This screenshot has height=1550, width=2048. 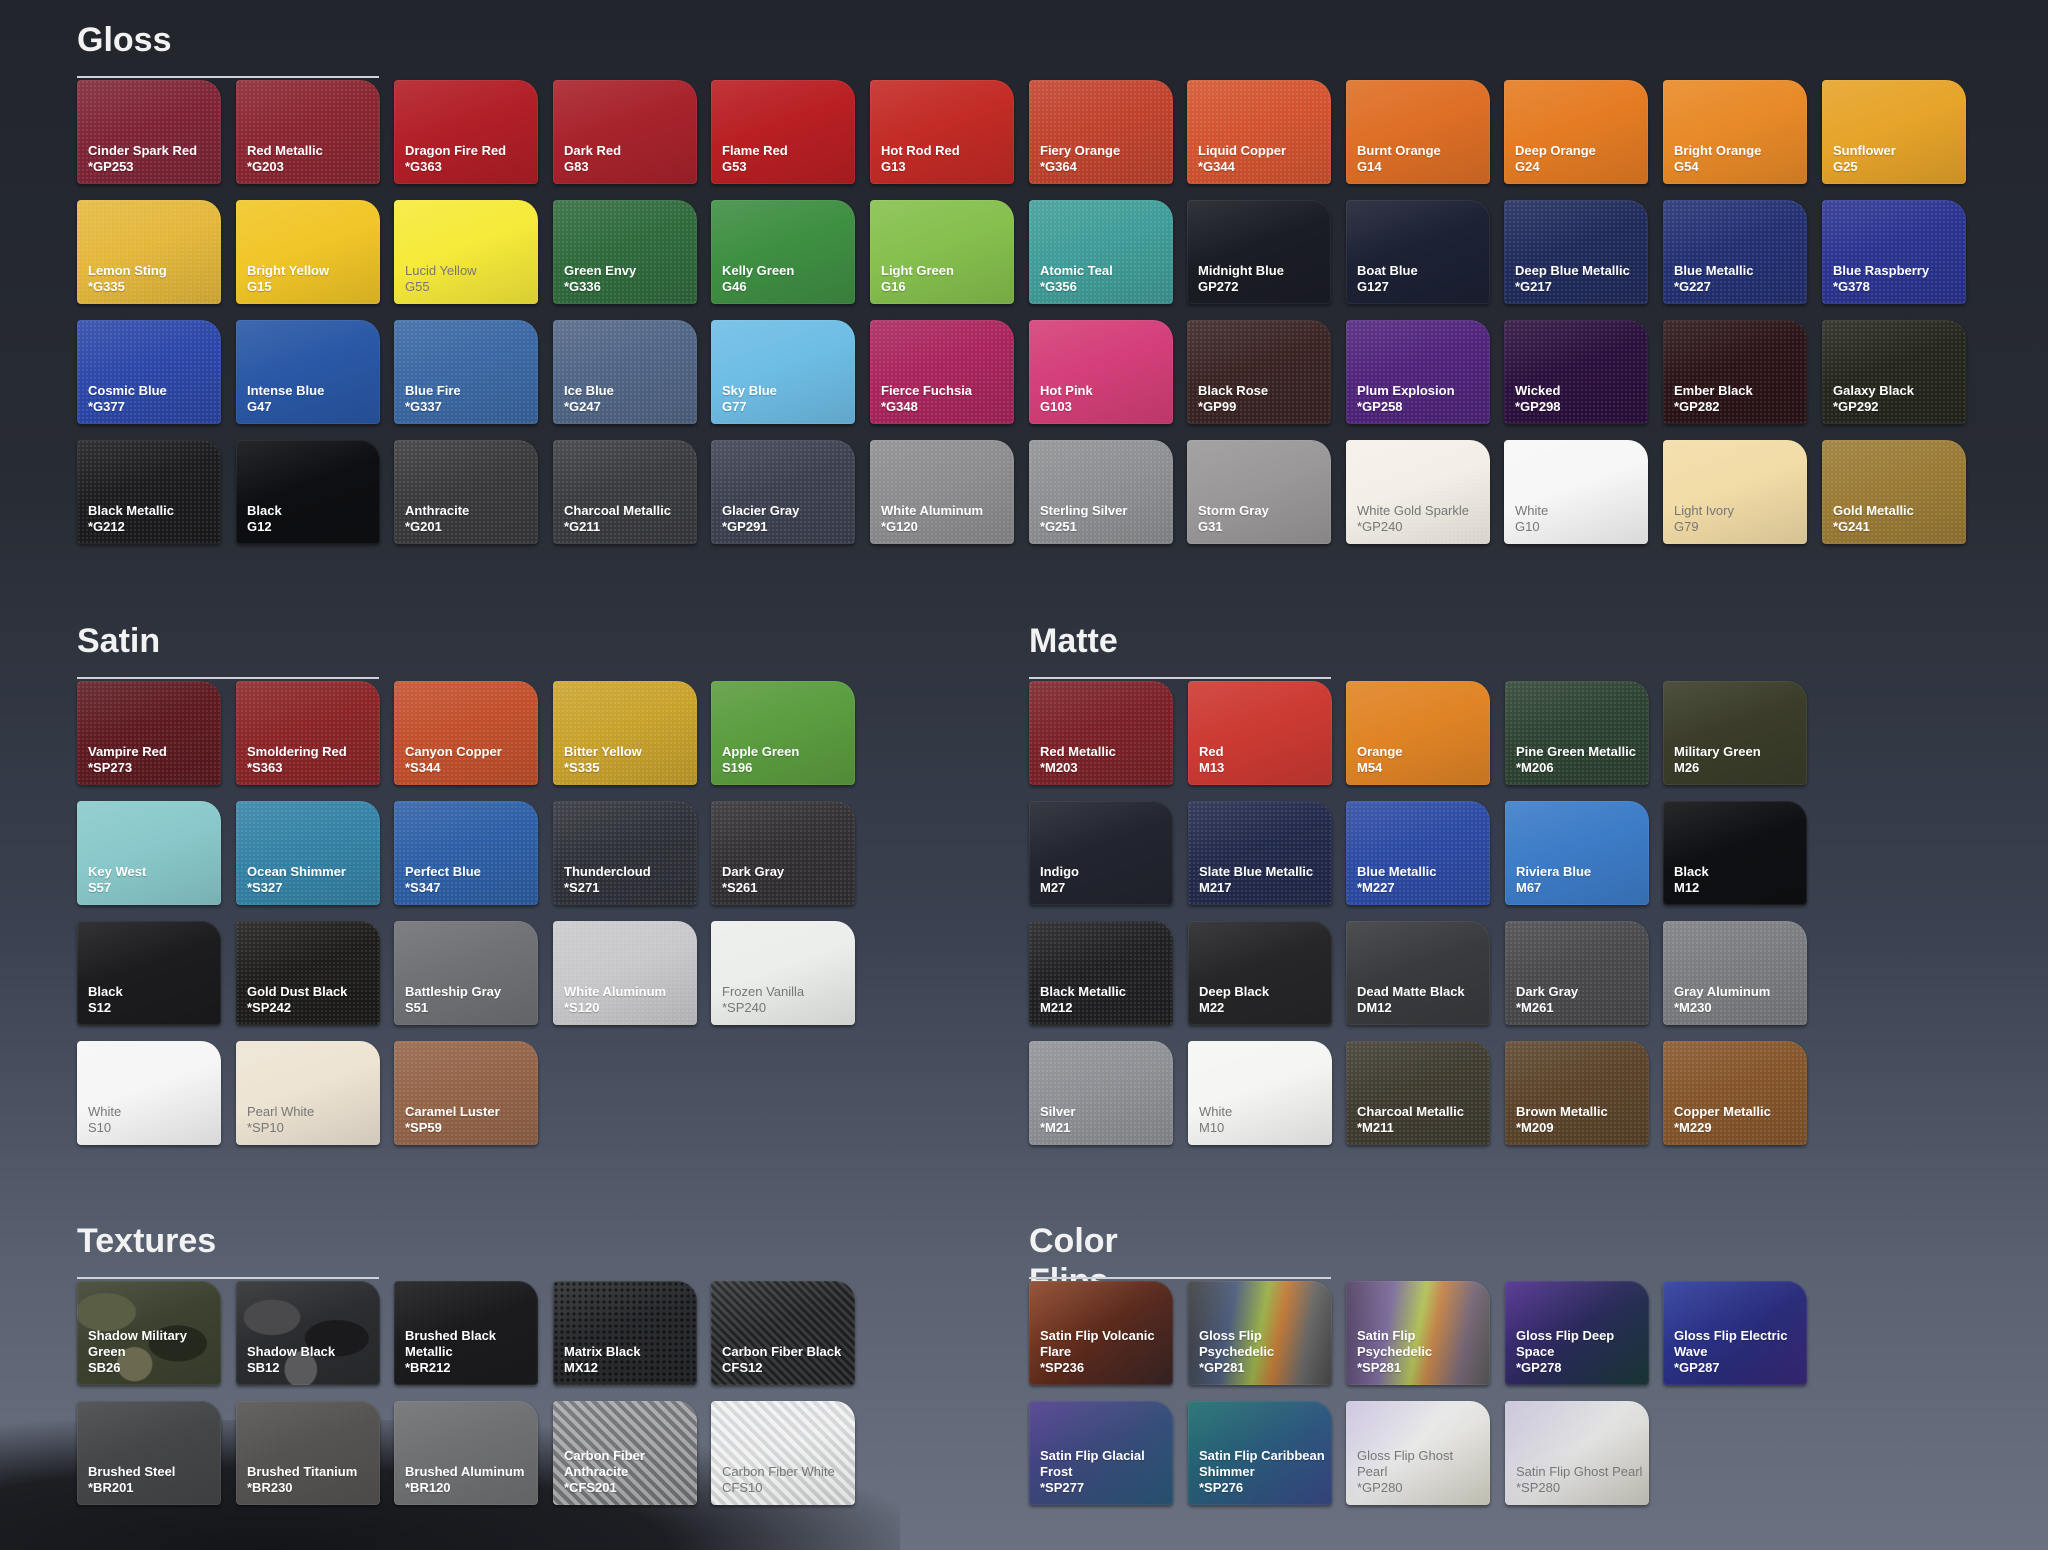 What do you see at coordinates (625, 252) in the screenshot?
I see `swatch-green-envy: Green Envy *G336` at bounding box center [625, 252].